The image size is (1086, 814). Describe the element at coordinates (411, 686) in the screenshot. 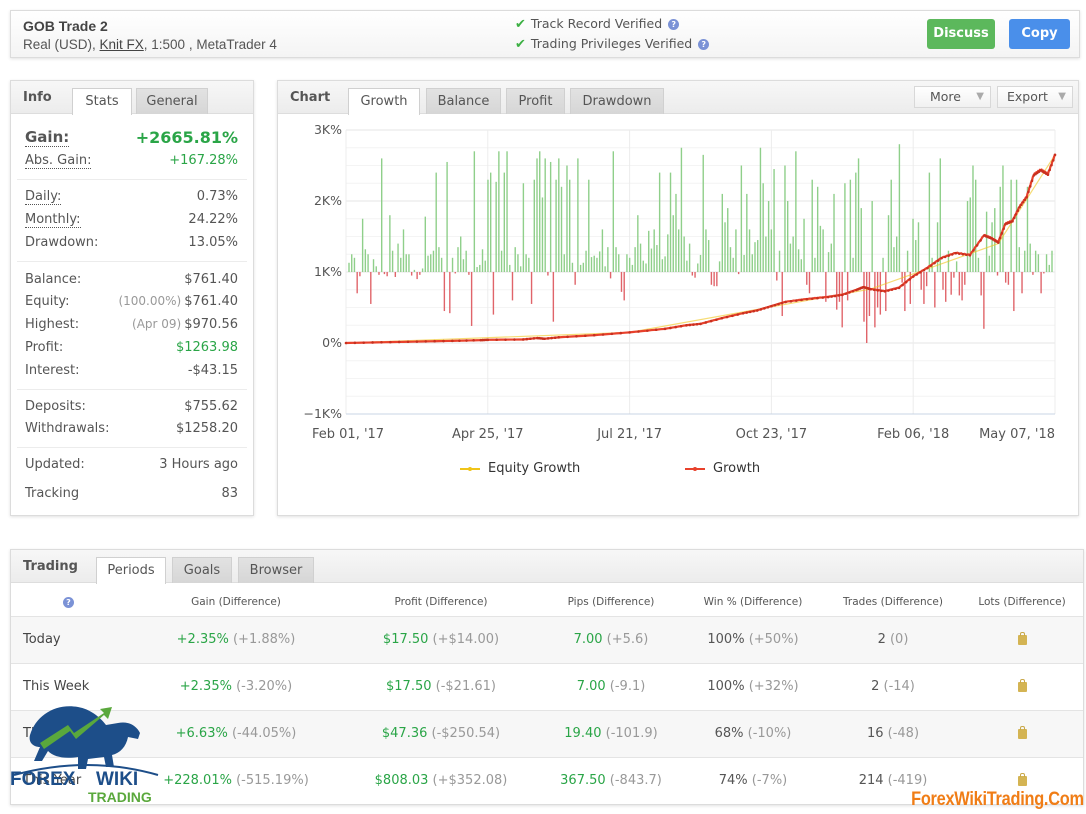

I see `profit-value: $17.50` at that location.